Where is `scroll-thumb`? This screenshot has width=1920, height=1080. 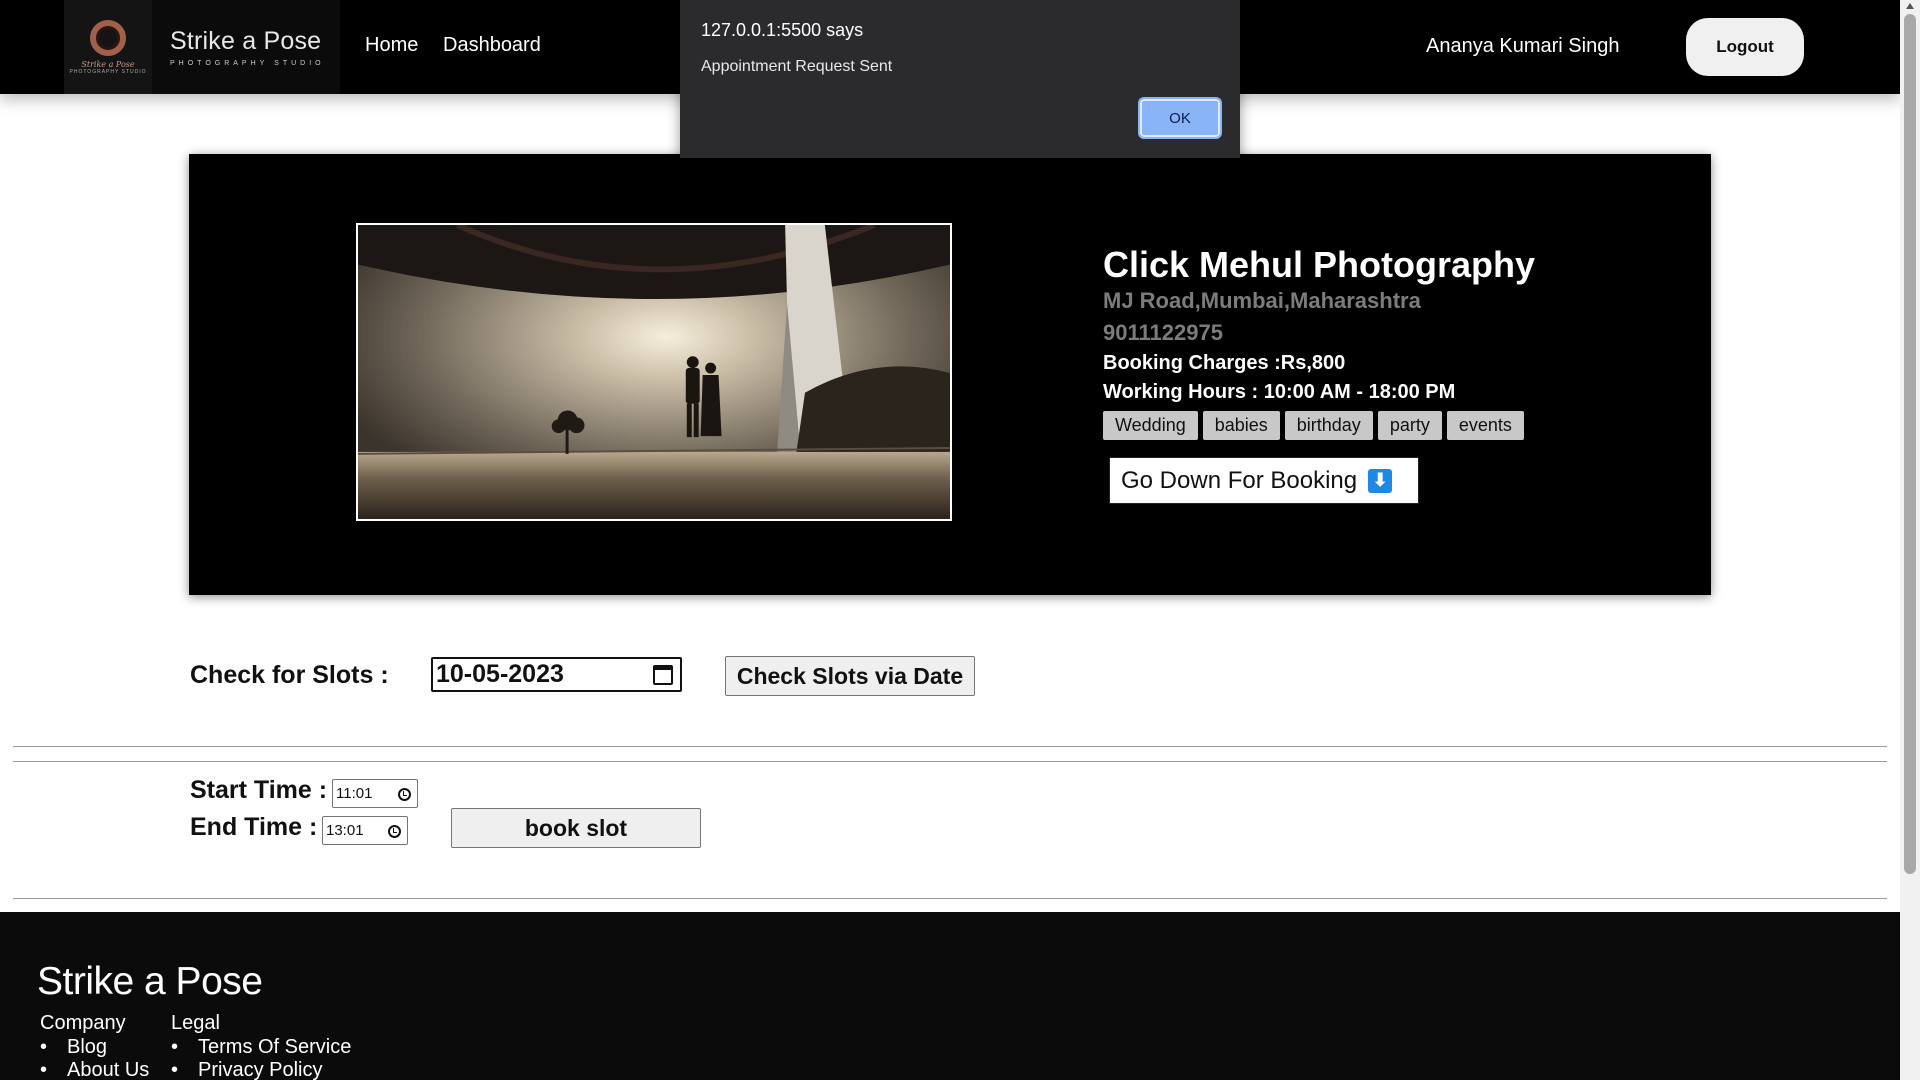 scroll-thumb is located at coordinates (1910, 444).